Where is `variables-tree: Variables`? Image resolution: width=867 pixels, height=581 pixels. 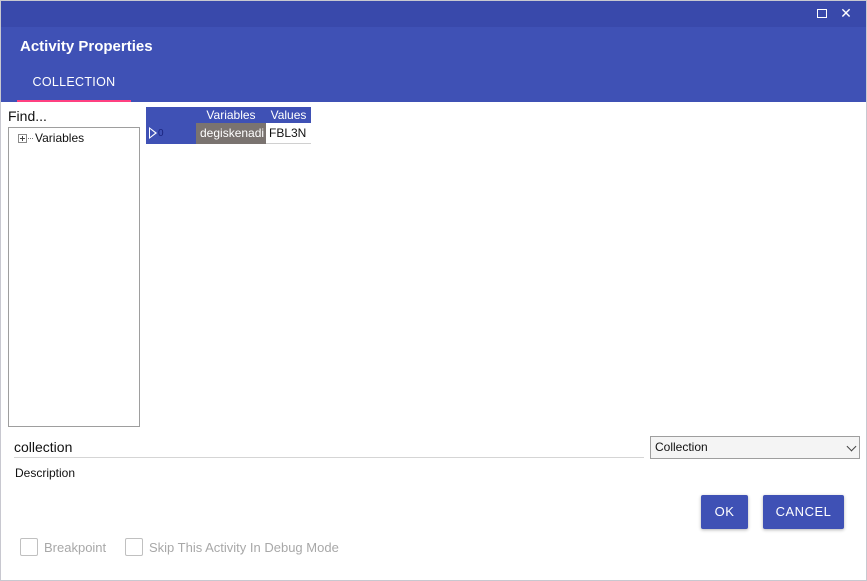
variables-tree: Variables is located at coordinates (74, 277).